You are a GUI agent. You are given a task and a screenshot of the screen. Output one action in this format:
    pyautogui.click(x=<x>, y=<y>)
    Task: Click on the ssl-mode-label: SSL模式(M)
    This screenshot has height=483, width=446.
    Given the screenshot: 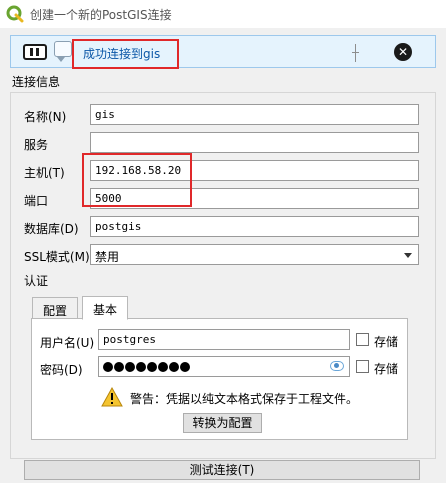 What is the action you would take?
    pyautogui.click(x=57, y=257)
    